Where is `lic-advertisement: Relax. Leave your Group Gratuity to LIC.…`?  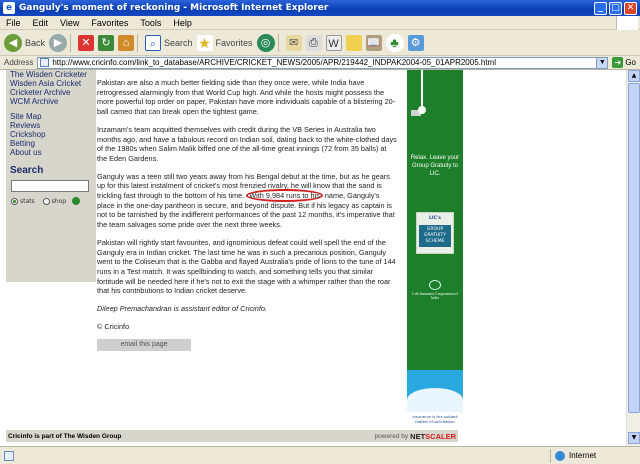 lic-advertisement: Relax. Leave your Group Gratuity to LIC.… is located at coordinates (435, 248).